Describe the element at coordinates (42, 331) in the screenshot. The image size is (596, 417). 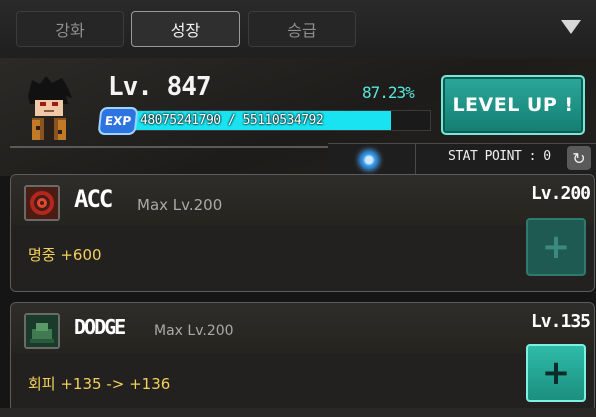
I see `dodge-icon` at that location.